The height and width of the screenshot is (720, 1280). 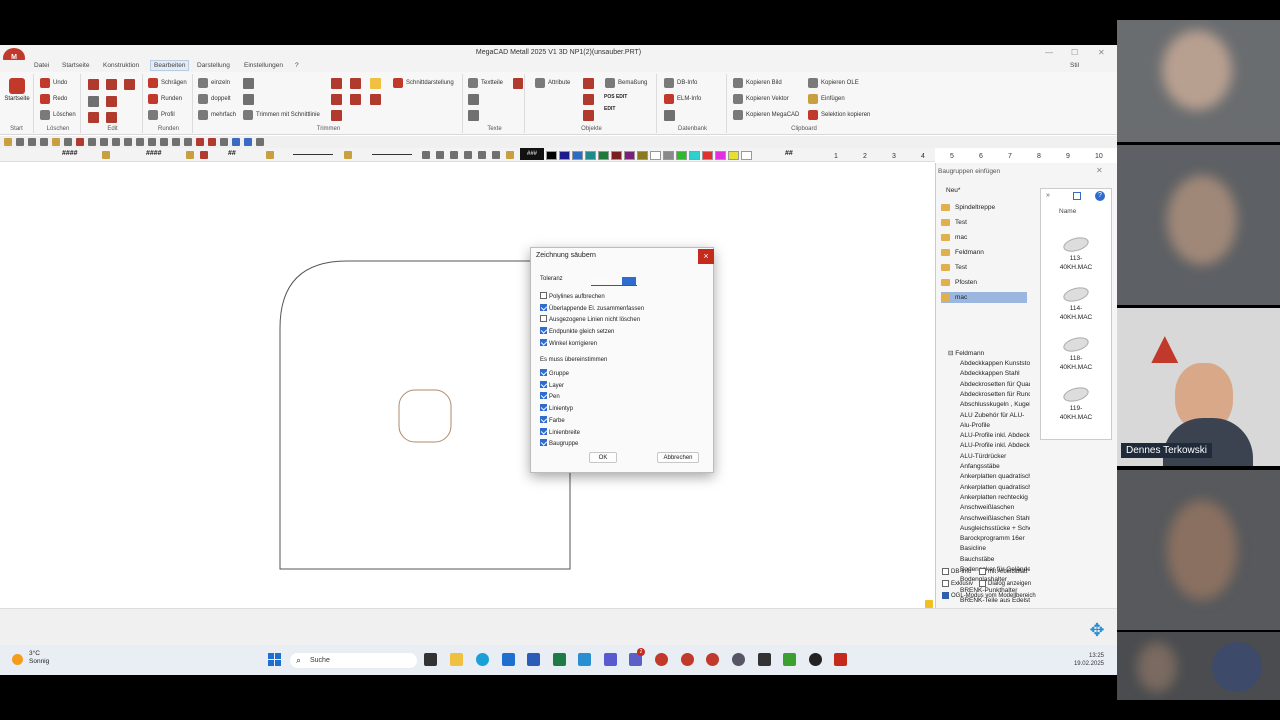 What do you see at coordinates (426, 155) in the screenshot?
I see `zoom-in-icon` at bounding box center [426, 155].